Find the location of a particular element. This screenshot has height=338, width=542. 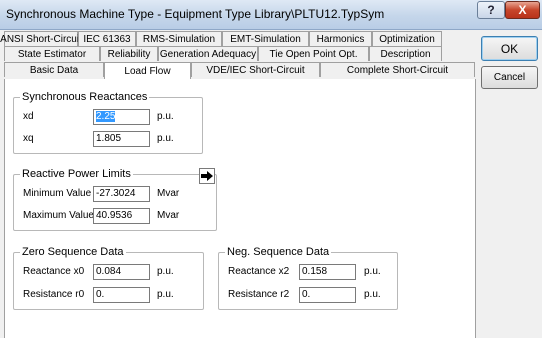

tab-iec-61363: IEC 61363 is located at coordinates (107, 38).